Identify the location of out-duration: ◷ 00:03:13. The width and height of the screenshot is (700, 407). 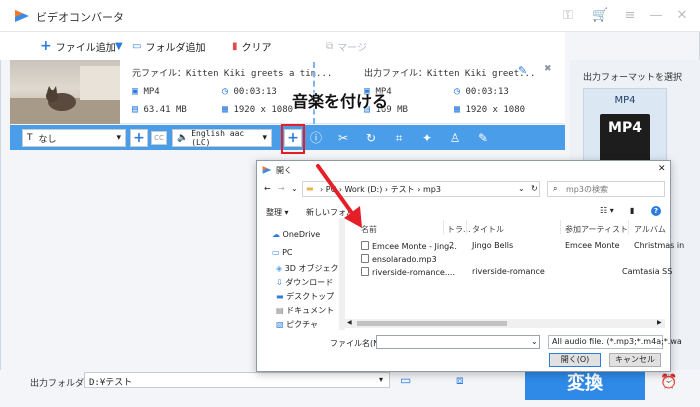
(481, 91).